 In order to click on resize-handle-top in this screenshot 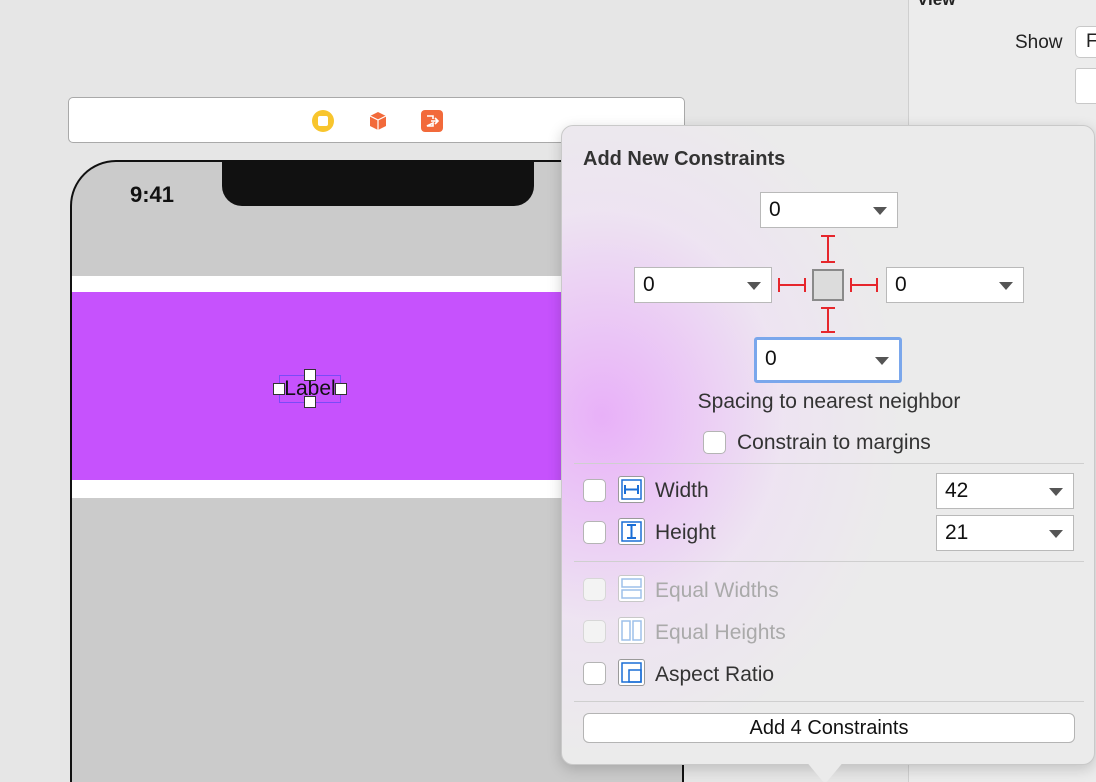, I will do `click(310, 375)`.